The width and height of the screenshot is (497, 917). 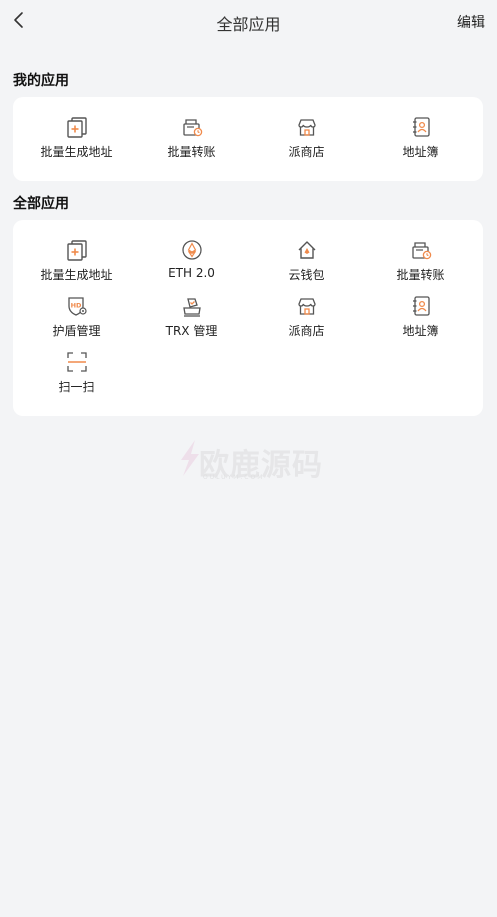 What do you see at coordinates (192, 307) in the screenshot?
I see `trx-vote-icon` at bounding box center [192, 307].